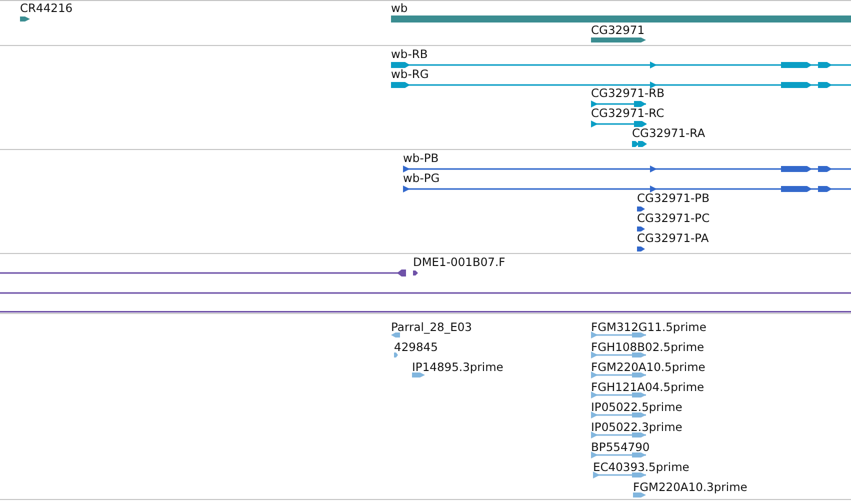 The image size is (851, 501). Describe the element at coordinates (458, 367) in the screenshot. I see `feature-label: IP14895.3prime` at that location.